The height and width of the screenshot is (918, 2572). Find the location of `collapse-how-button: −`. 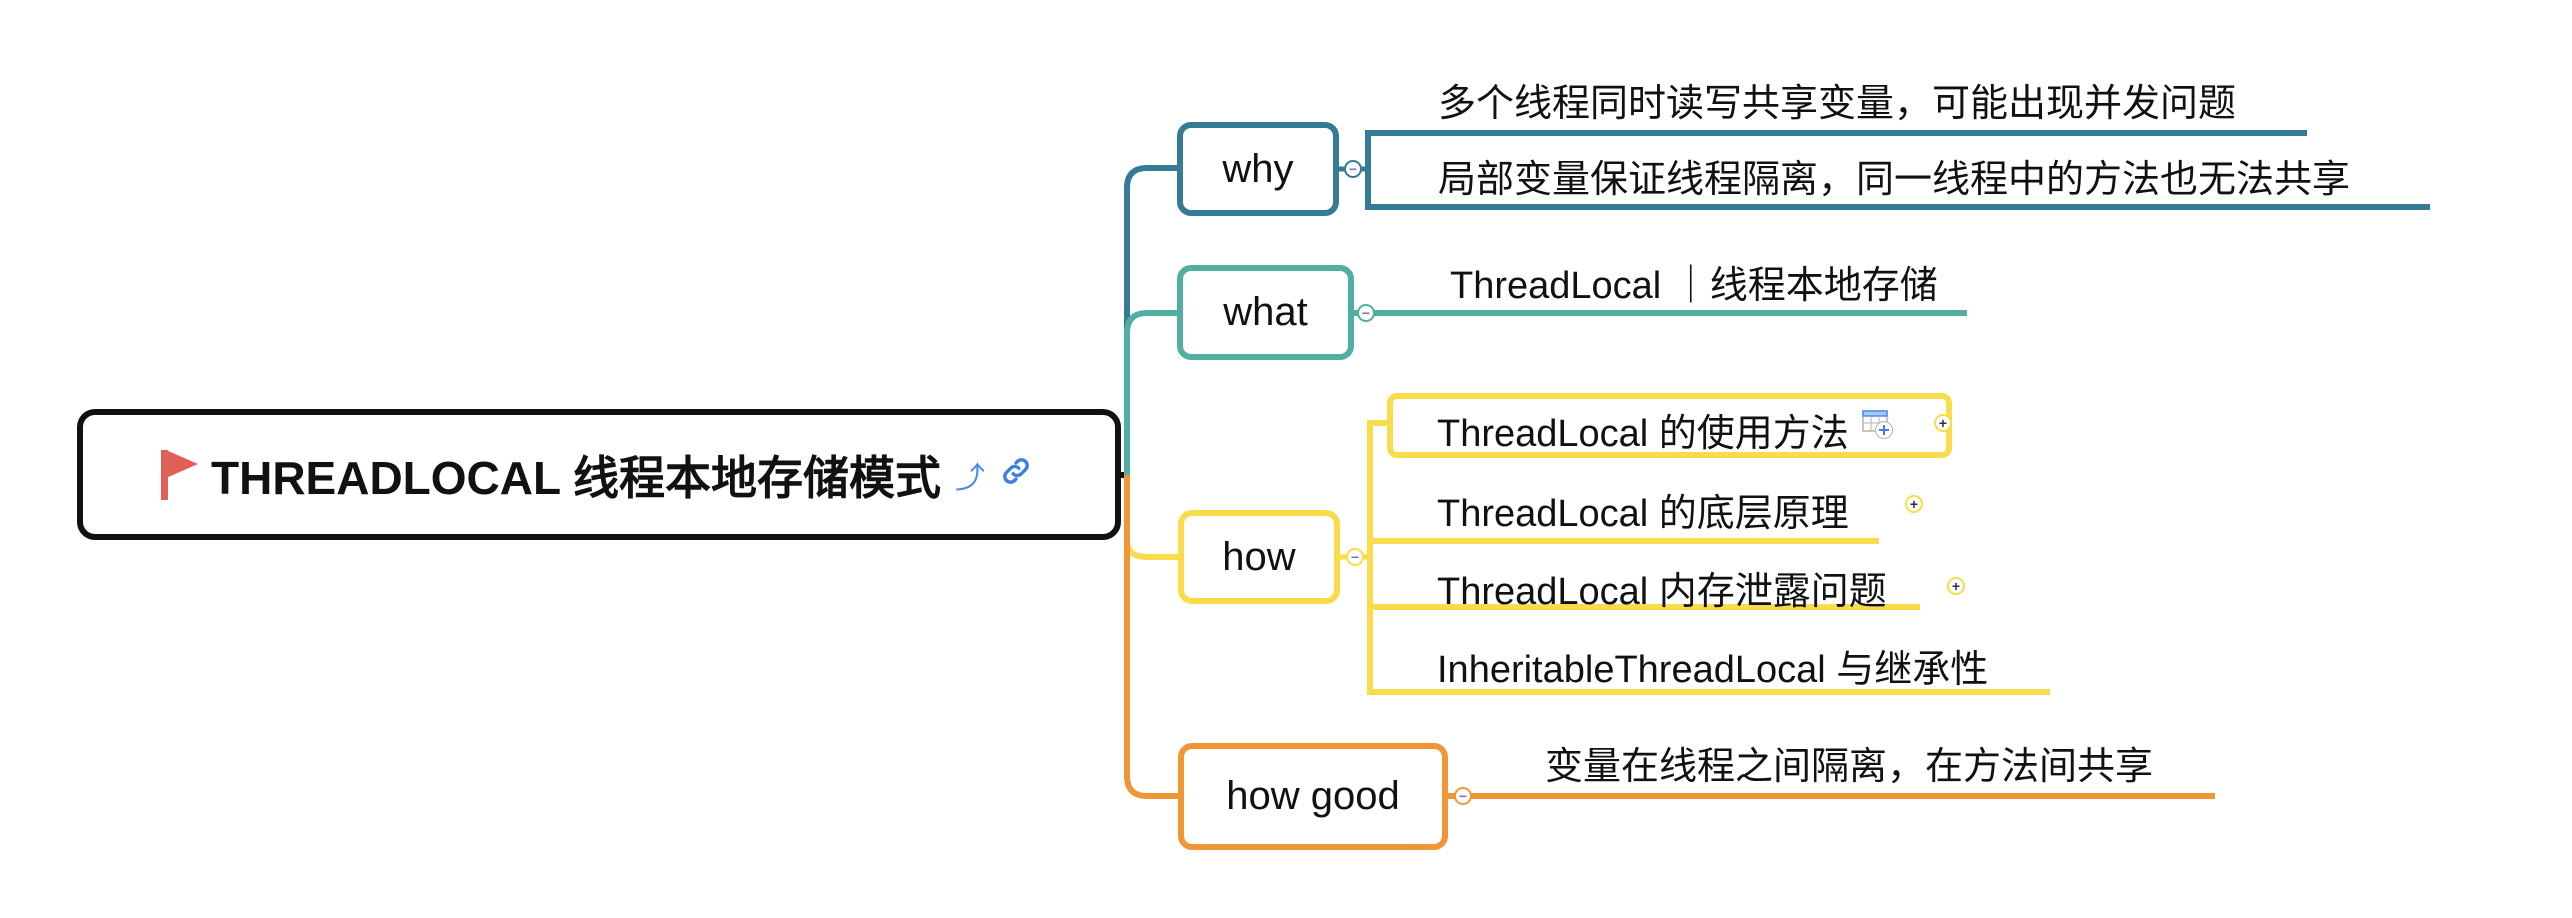

collapse-how-button: − is located at coordinates (1355, 557).